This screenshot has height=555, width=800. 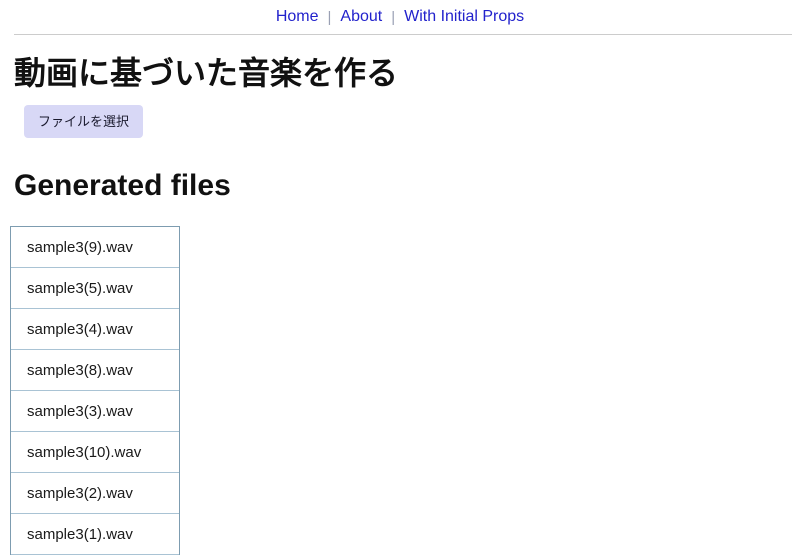 I want to click on nav-link-home: Home, so click(x=297, y=17).